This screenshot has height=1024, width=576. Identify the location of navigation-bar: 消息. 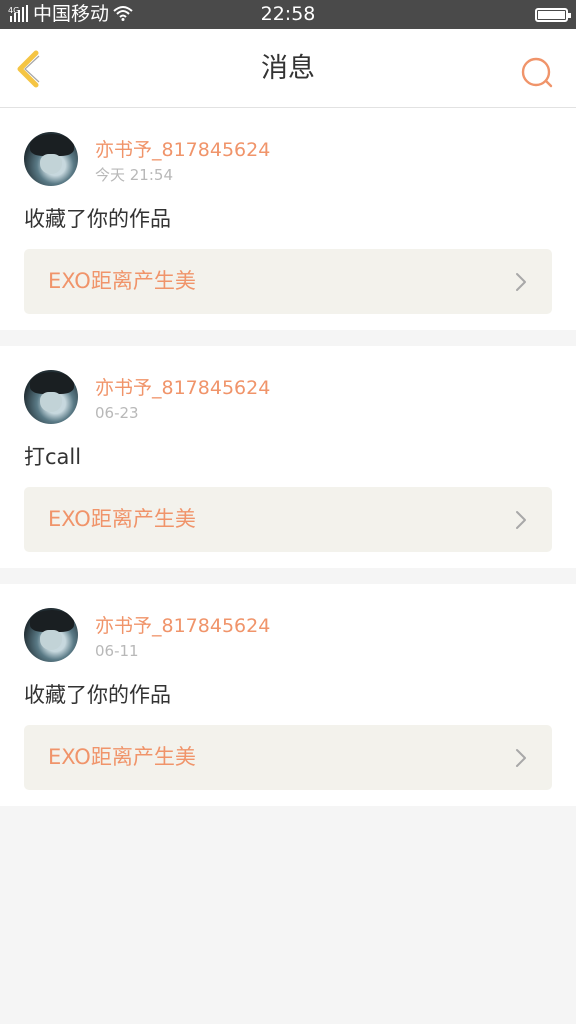
(288, 68).